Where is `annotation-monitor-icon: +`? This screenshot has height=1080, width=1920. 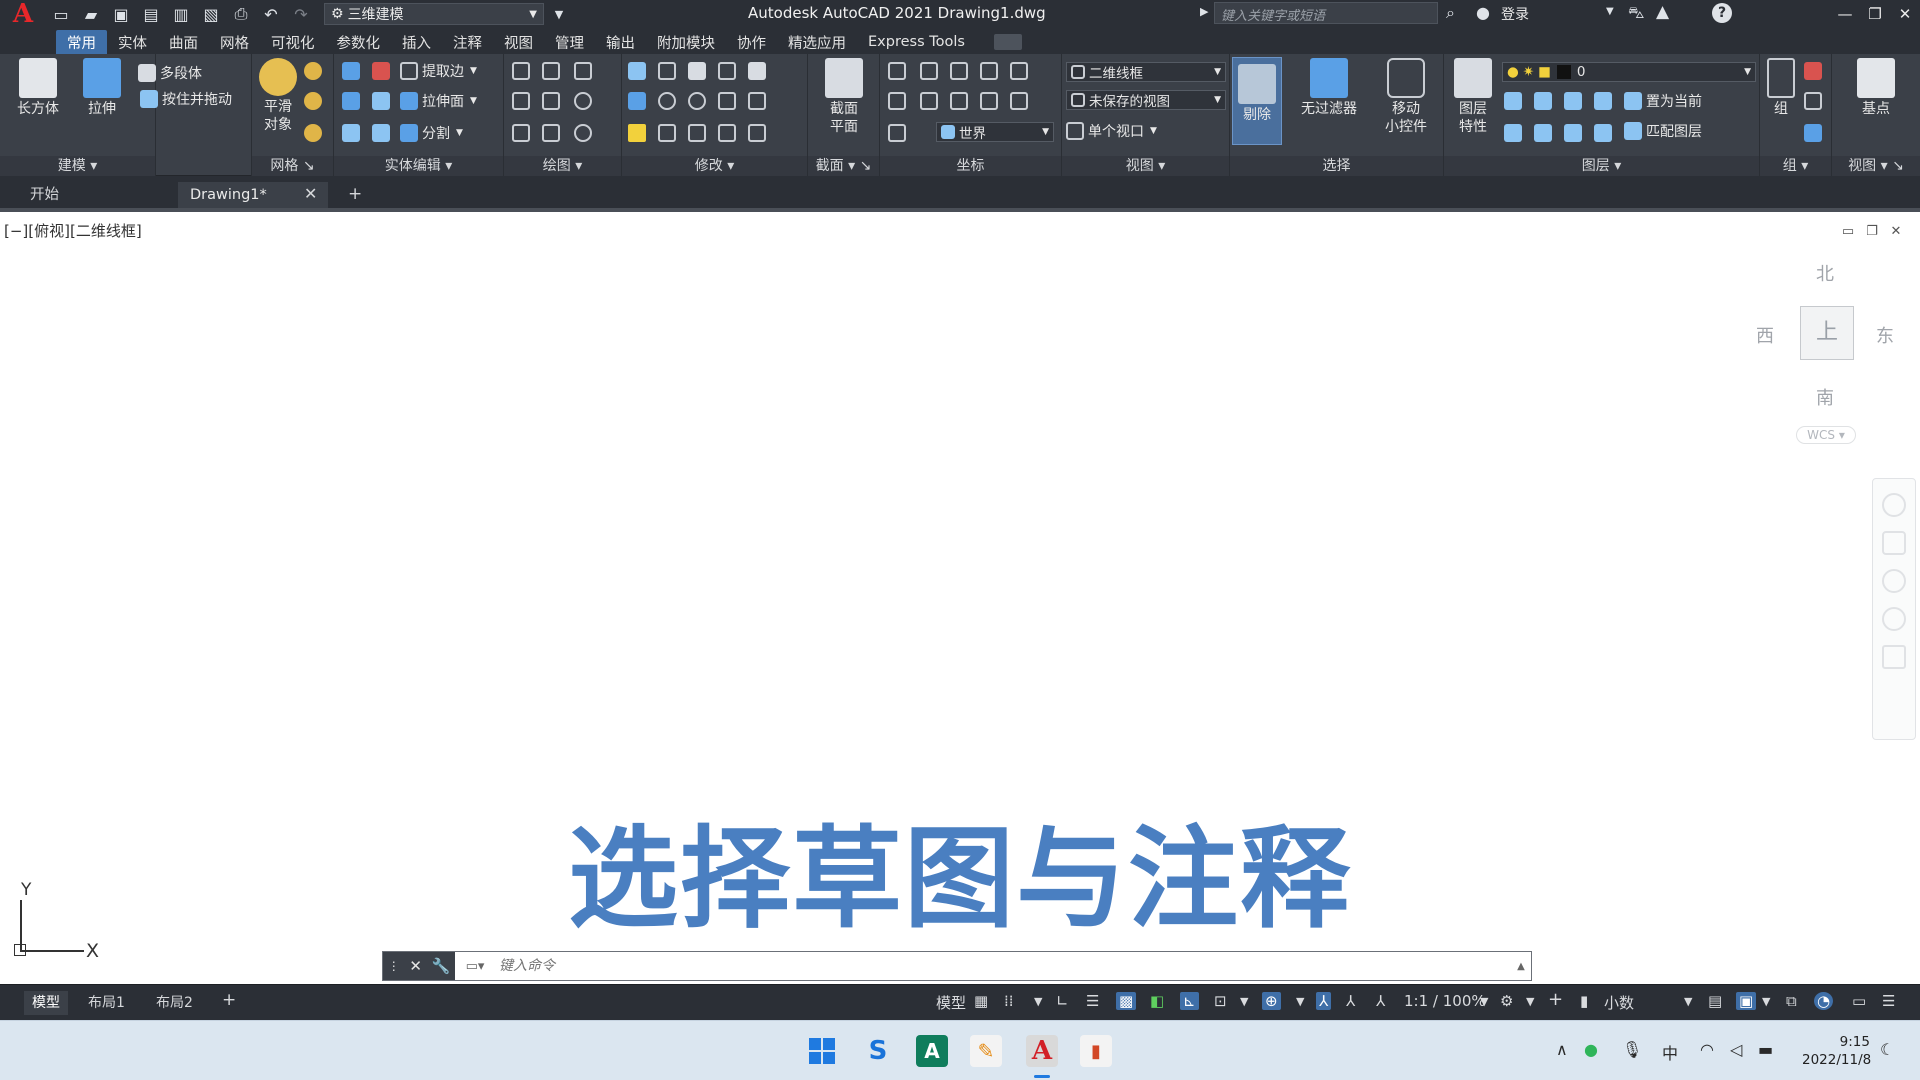 annotation-monitor-icon: + is located at coordinates (1555, 999).